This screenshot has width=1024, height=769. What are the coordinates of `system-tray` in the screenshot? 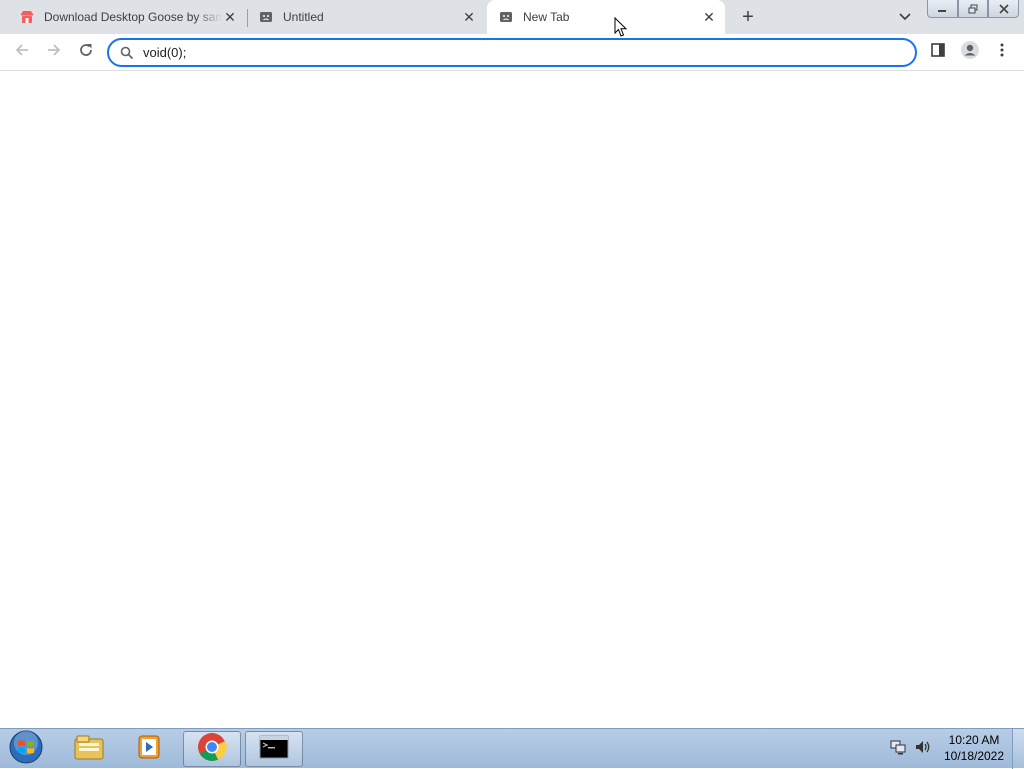 It's located at (911, 749).